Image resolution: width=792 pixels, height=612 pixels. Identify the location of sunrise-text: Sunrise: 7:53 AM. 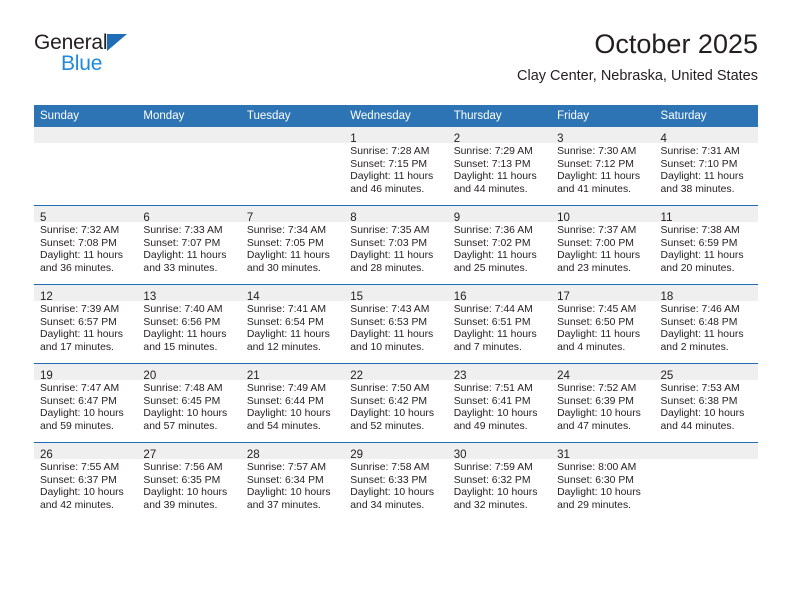
(700, 388).